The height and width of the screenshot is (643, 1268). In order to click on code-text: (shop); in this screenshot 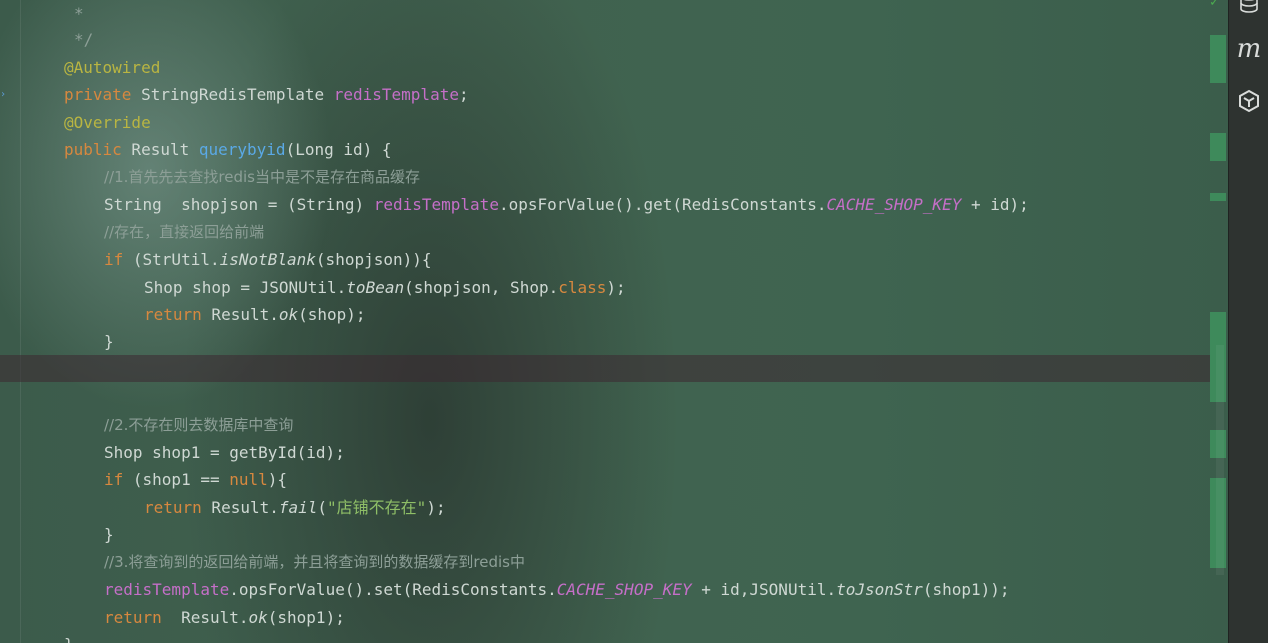, I will do `click(332, 314)`.